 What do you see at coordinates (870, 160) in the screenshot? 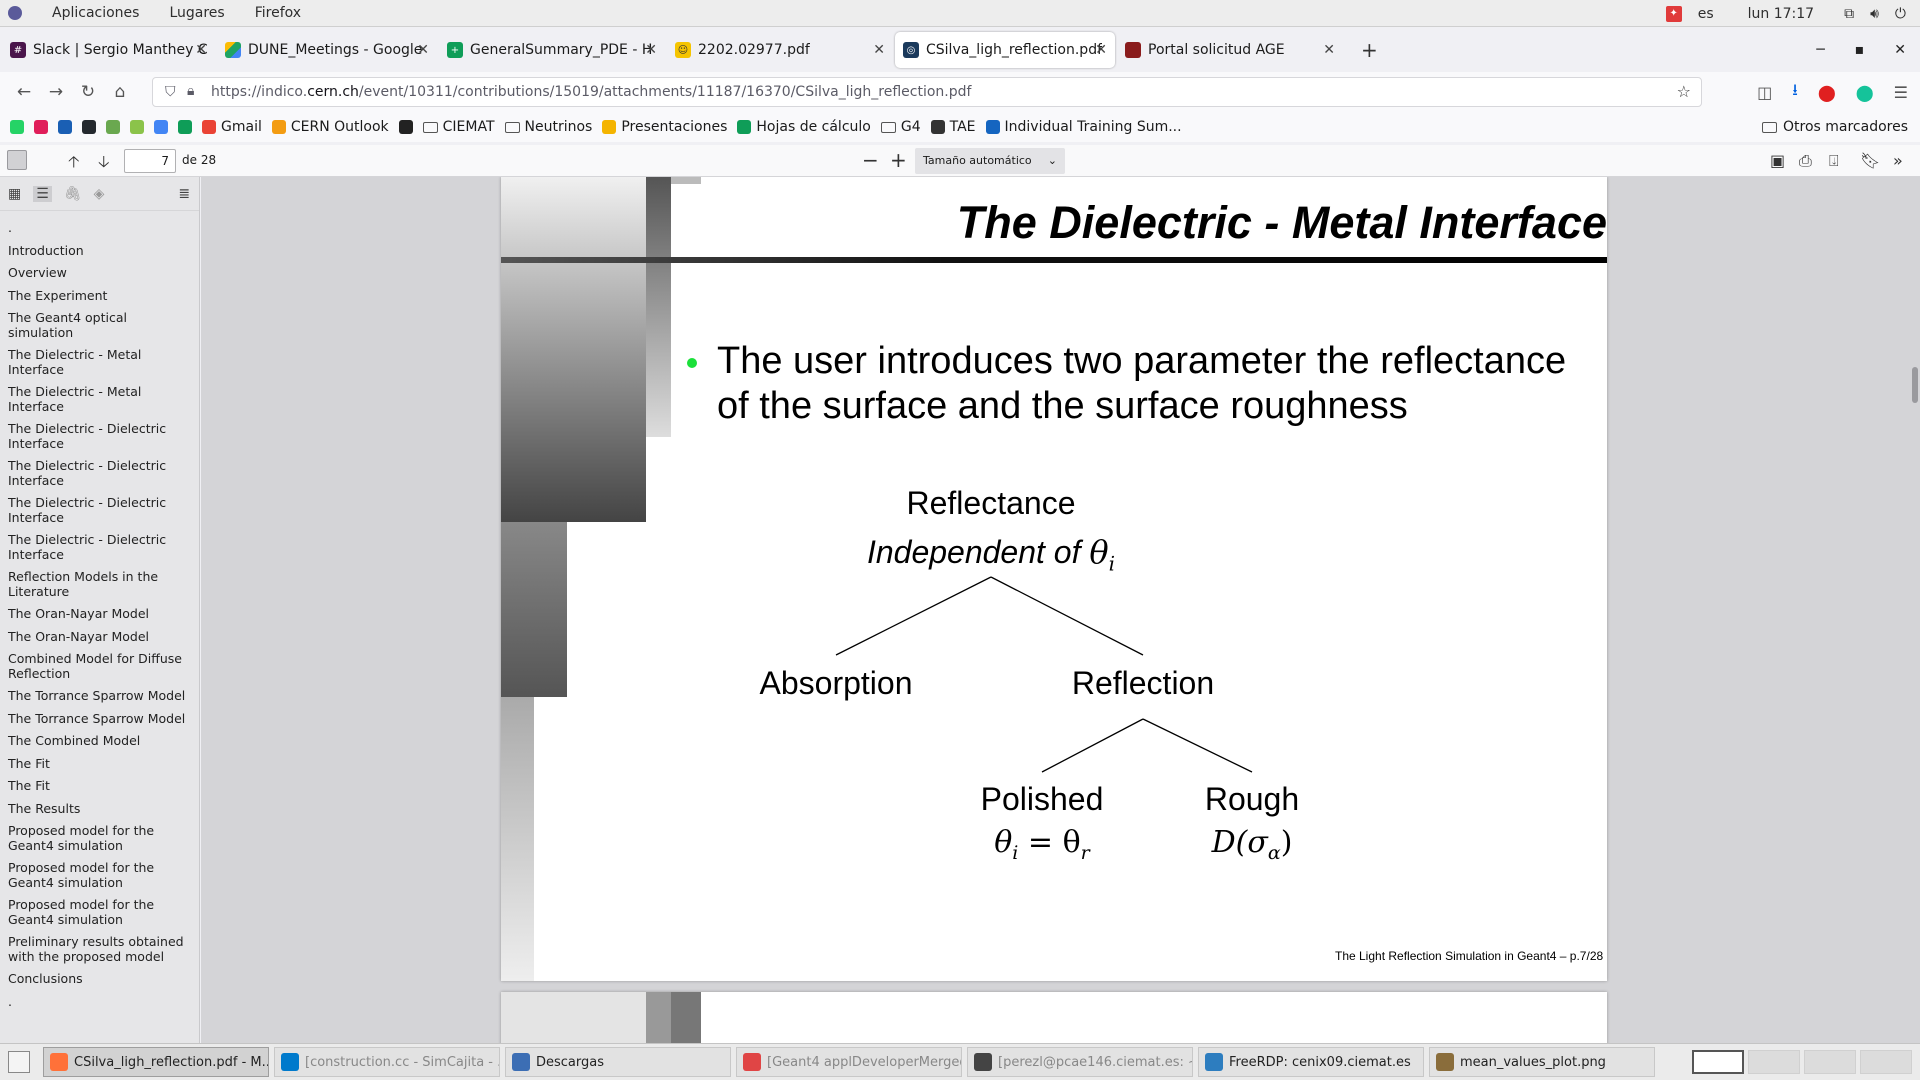
I see `zoom-out-button: −` at bounding box center [870, 160].